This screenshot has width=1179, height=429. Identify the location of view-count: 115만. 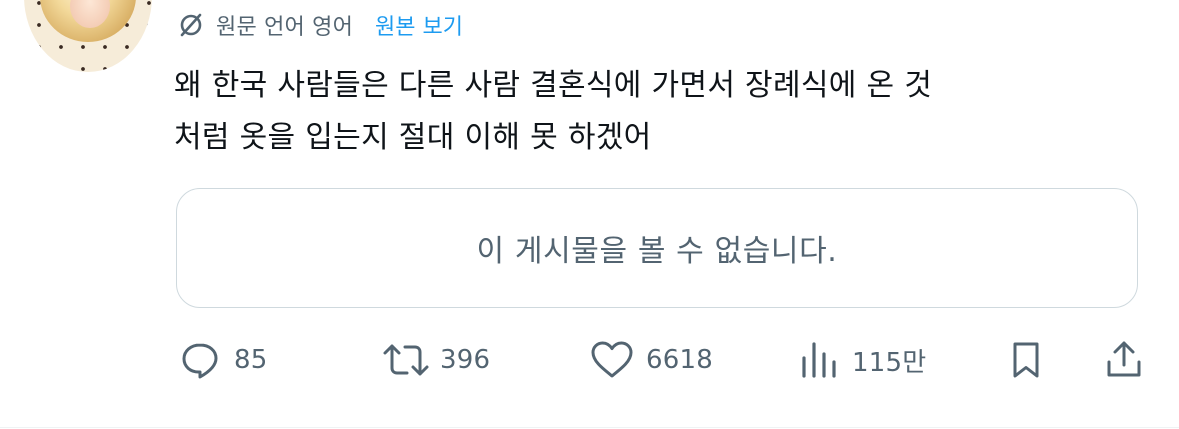
(889, 362).